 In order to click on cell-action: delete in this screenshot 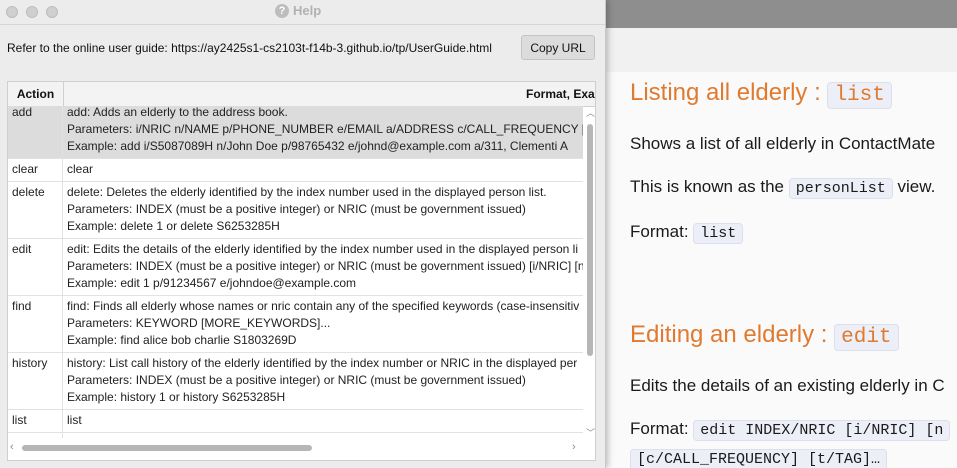, I will do `click(35, 210)`.